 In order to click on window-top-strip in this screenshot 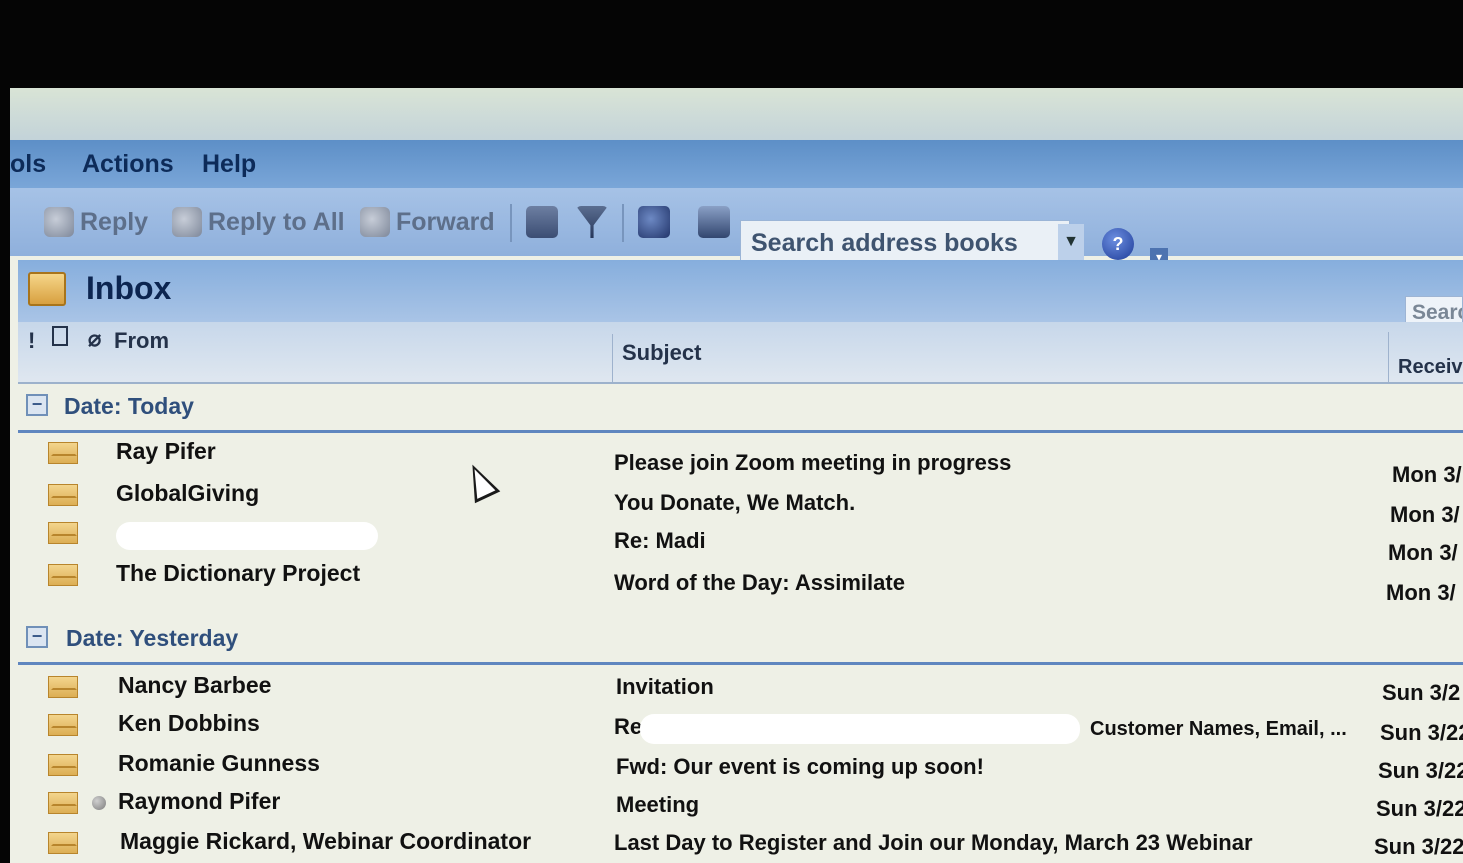, I will do `click(736, 114)`.